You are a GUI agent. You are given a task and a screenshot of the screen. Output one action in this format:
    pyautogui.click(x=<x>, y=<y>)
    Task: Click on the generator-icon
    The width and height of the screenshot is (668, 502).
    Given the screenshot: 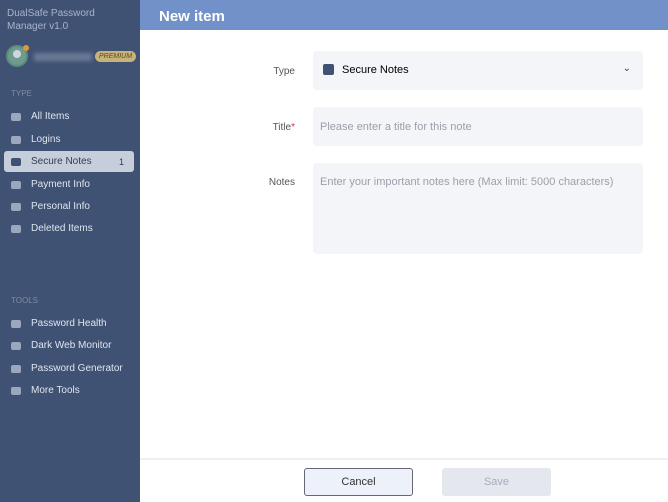 What is the action you would take?
    pyautogui.click(x=16, y=368)
    